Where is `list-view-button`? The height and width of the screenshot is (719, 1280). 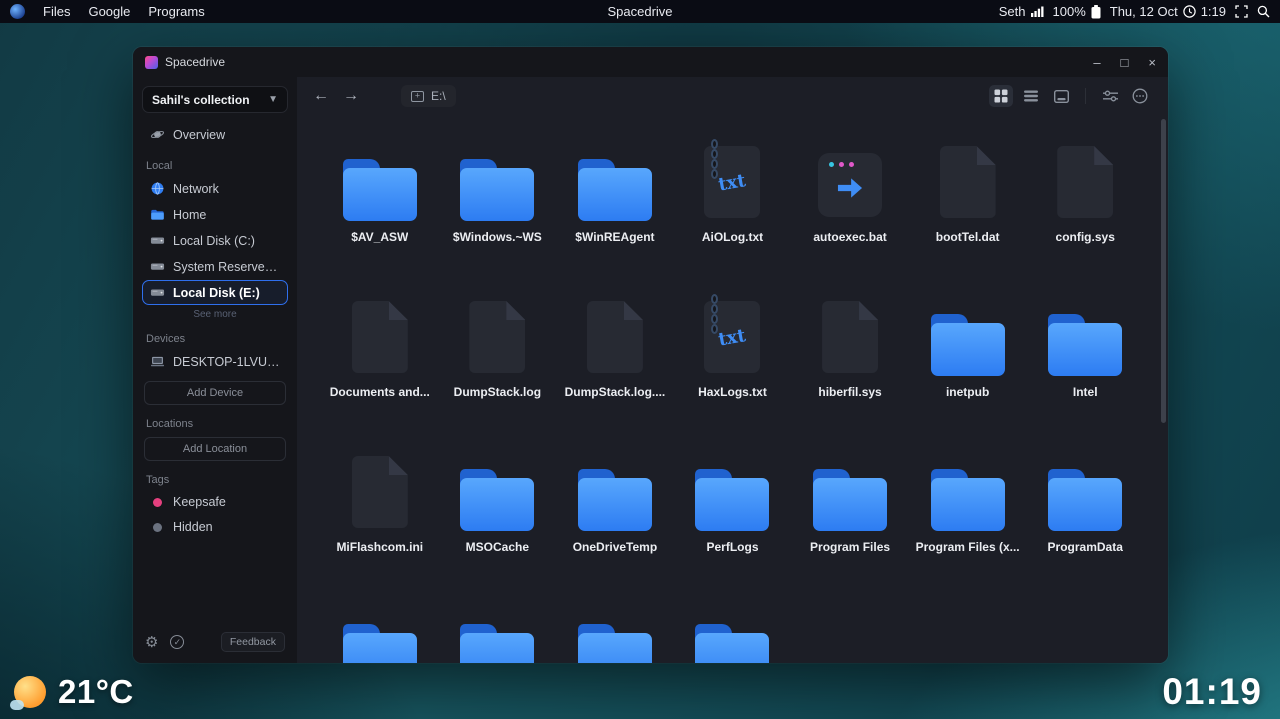 list-view-button is located at coordinates (1031, 96).